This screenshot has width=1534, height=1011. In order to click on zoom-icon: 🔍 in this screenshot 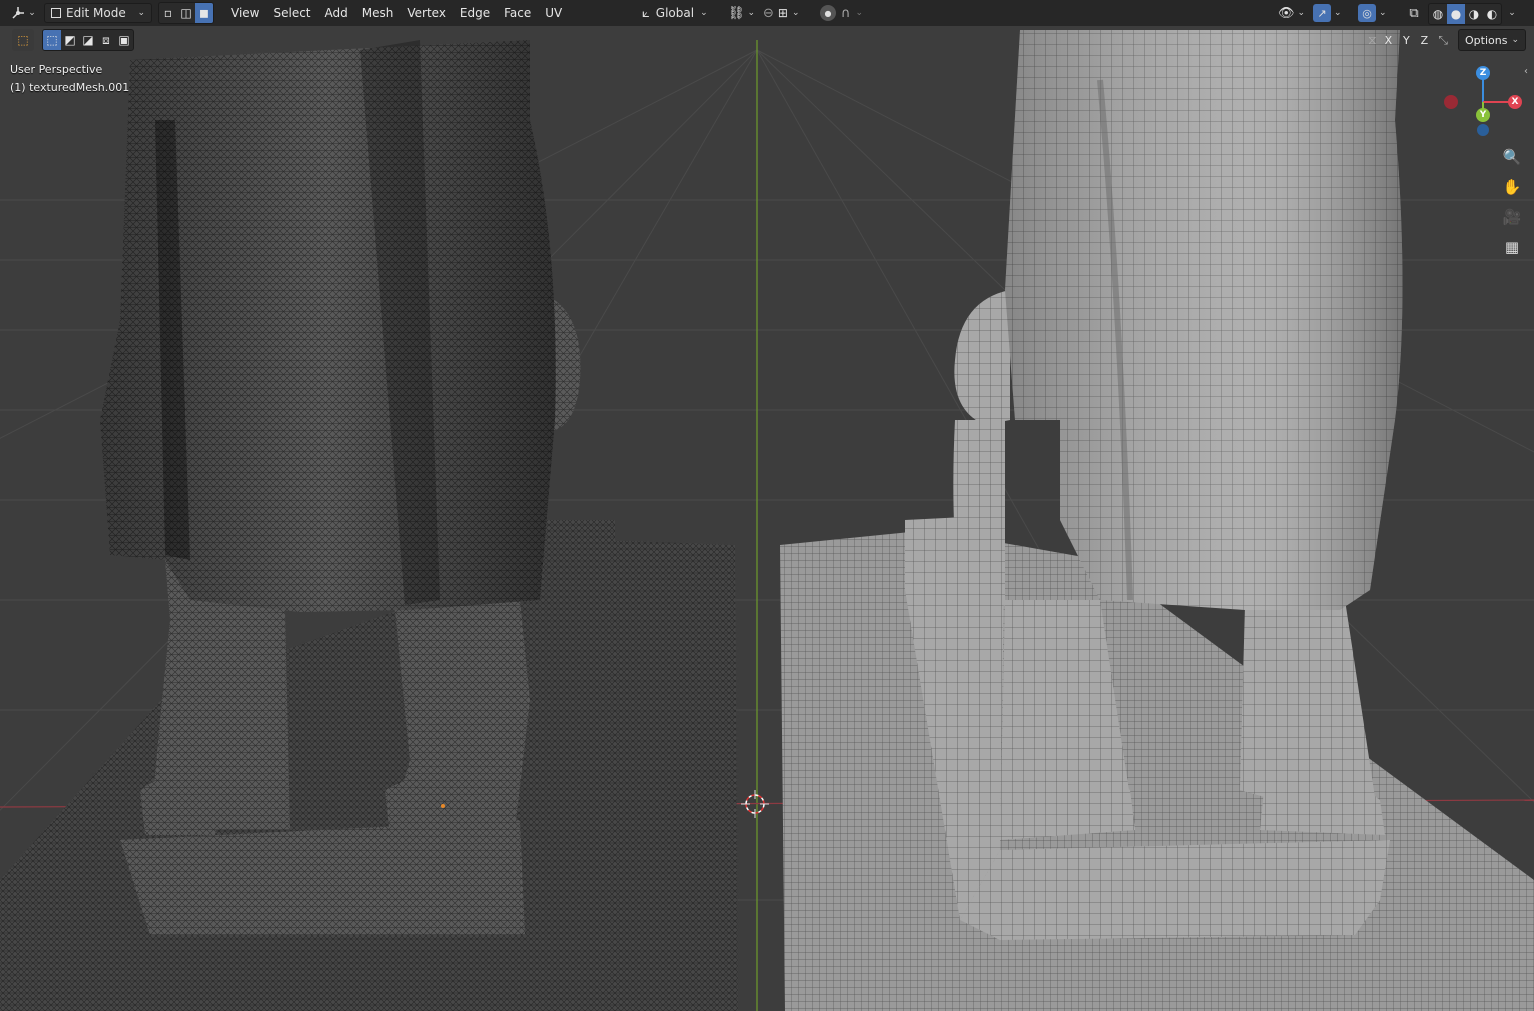, I will do `click(1512, 157)`.